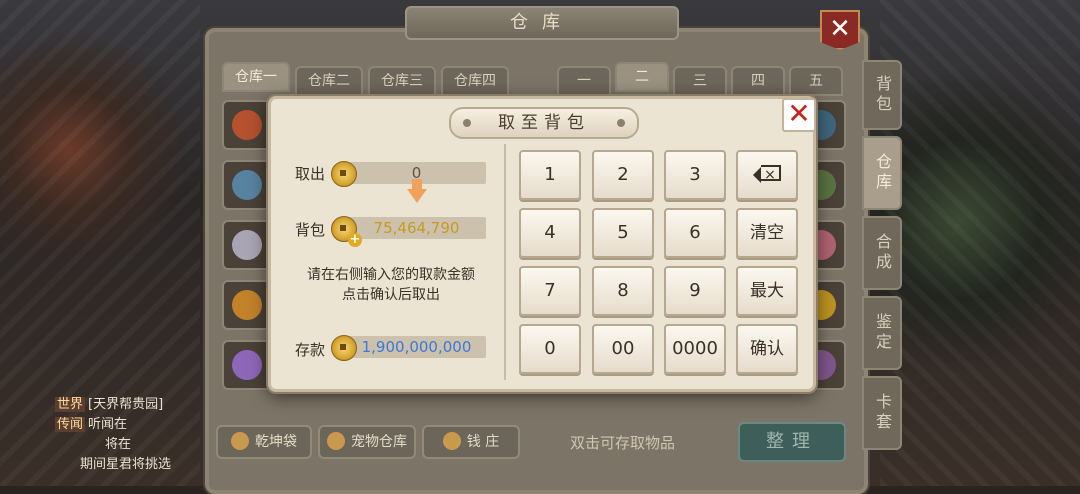 This screenshot has height=494, width=1080. I want to click on warehouse-title: 仓库, so click(542, 23).